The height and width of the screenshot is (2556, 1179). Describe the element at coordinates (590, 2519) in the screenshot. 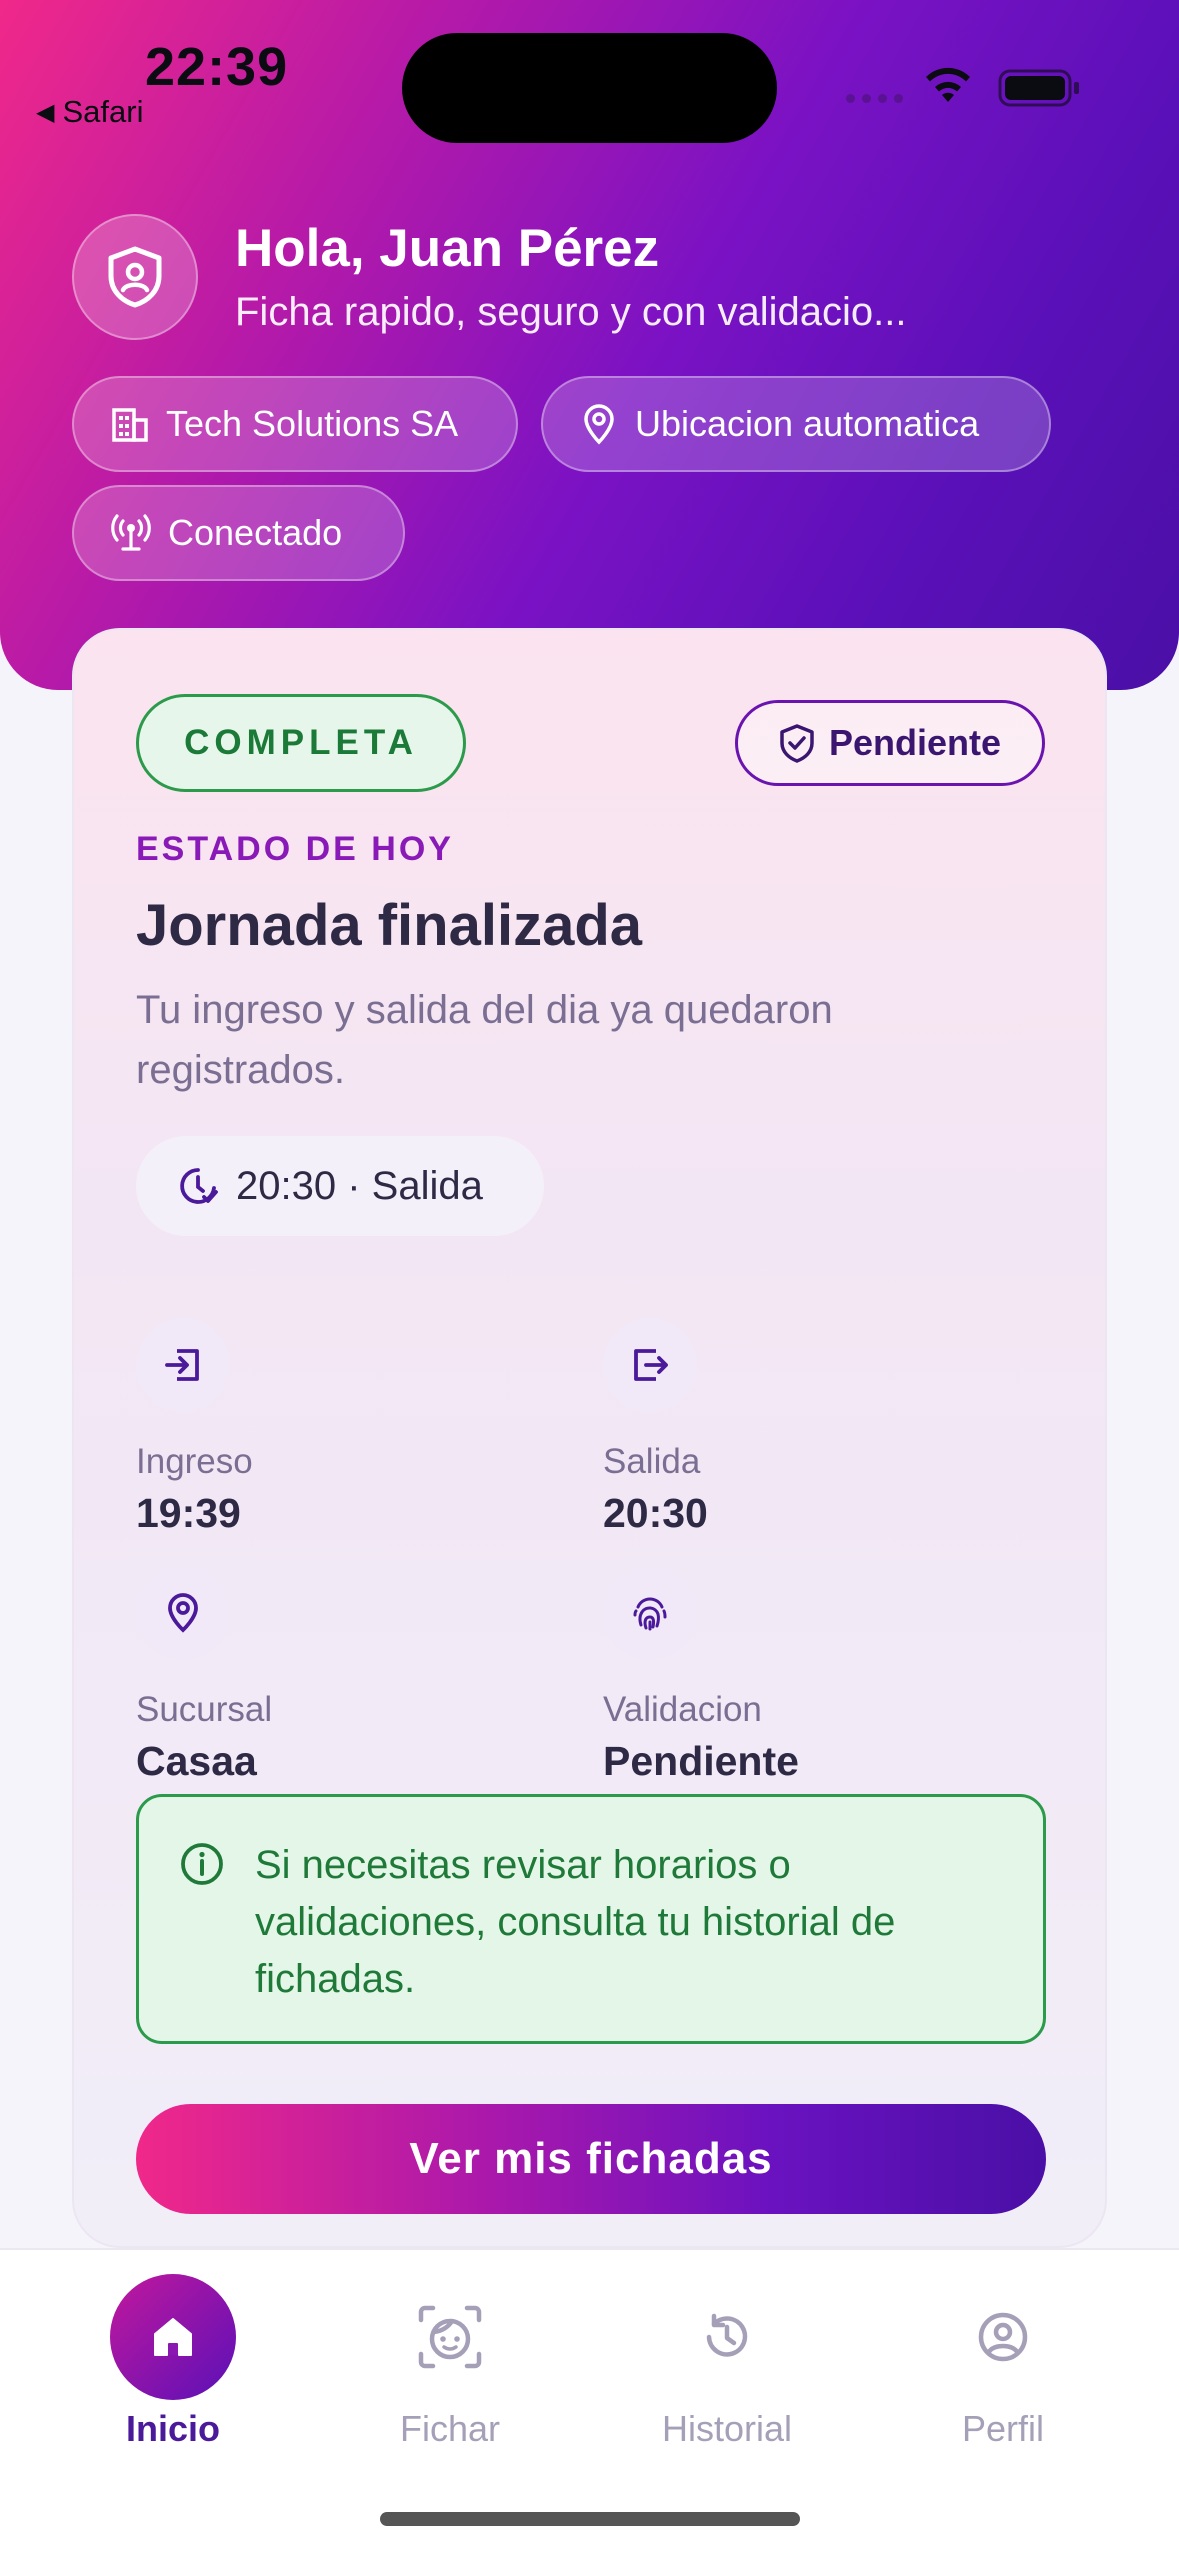

I see `home-indicator` at that location.